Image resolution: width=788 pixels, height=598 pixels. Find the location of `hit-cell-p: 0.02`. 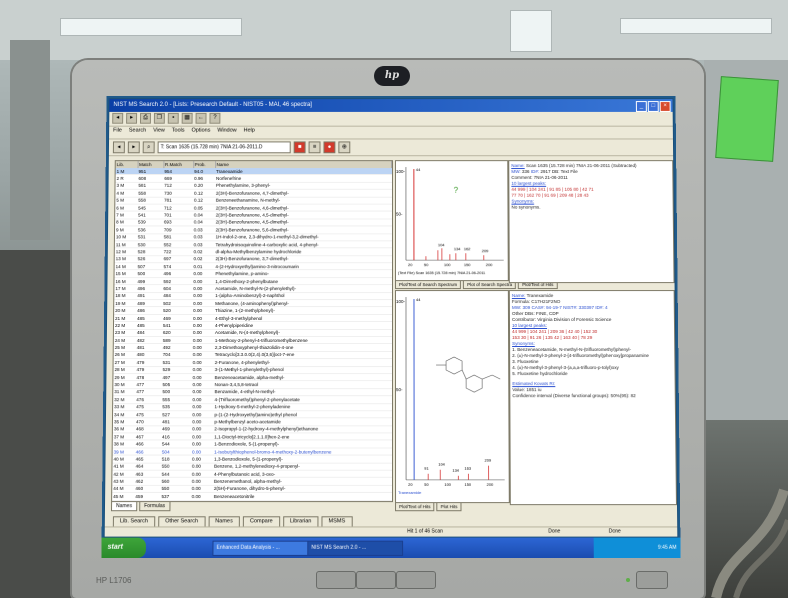

hit-cell-p: 0.02 is located at coordinates (203, 252).